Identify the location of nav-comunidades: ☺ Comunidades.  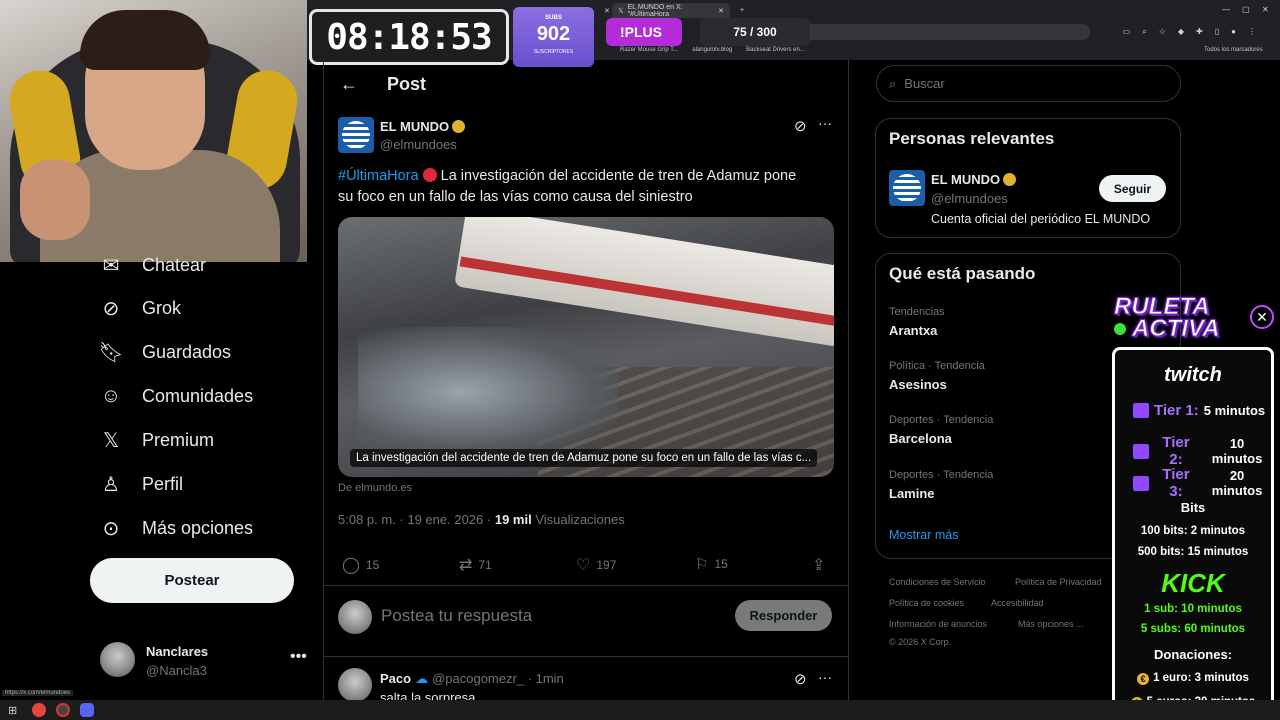
(176, 396).